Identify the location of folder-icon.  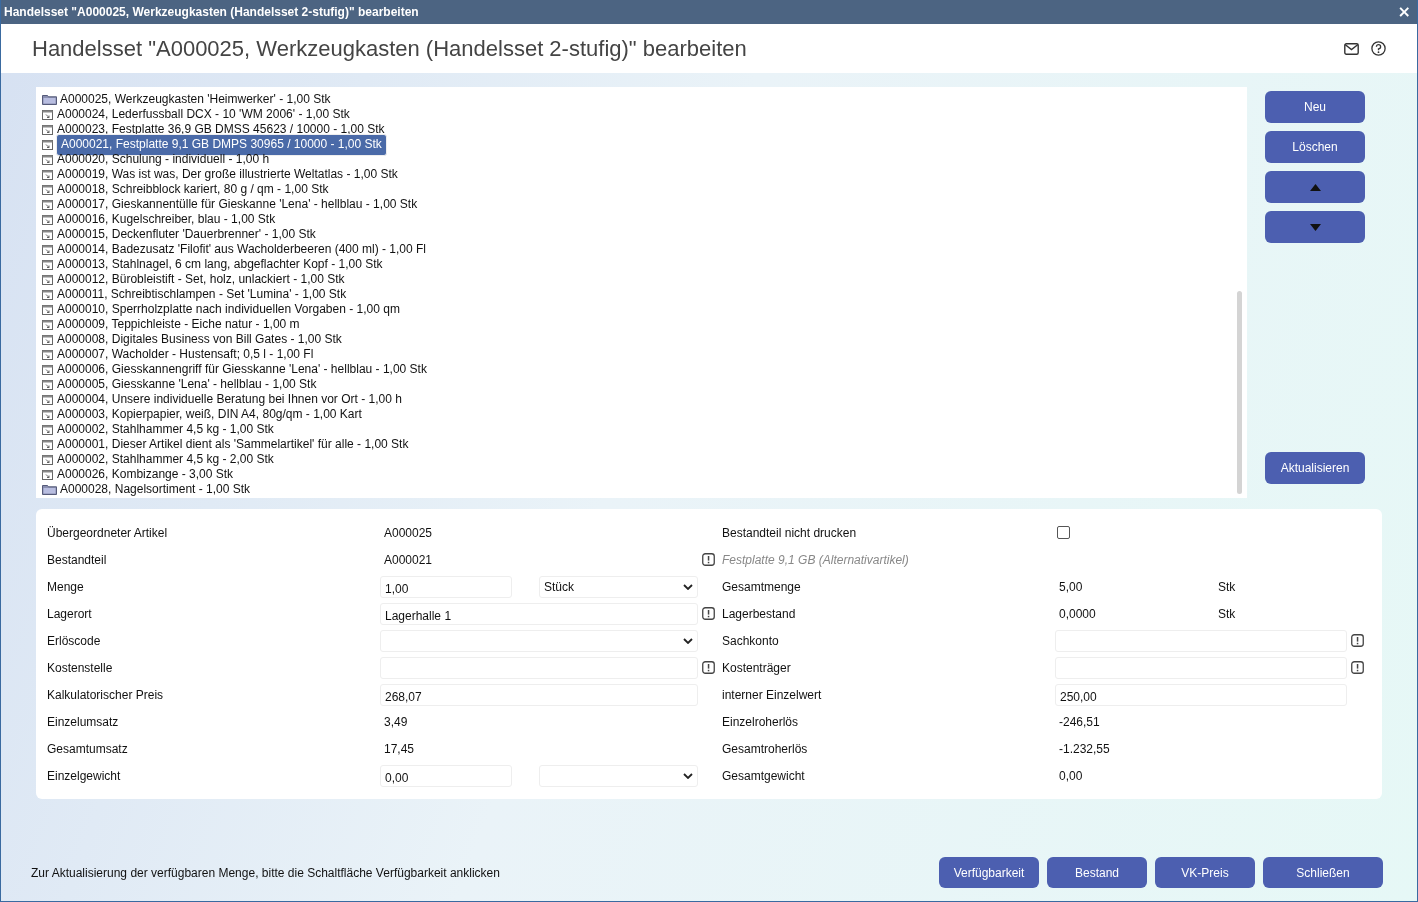
(49, 489).